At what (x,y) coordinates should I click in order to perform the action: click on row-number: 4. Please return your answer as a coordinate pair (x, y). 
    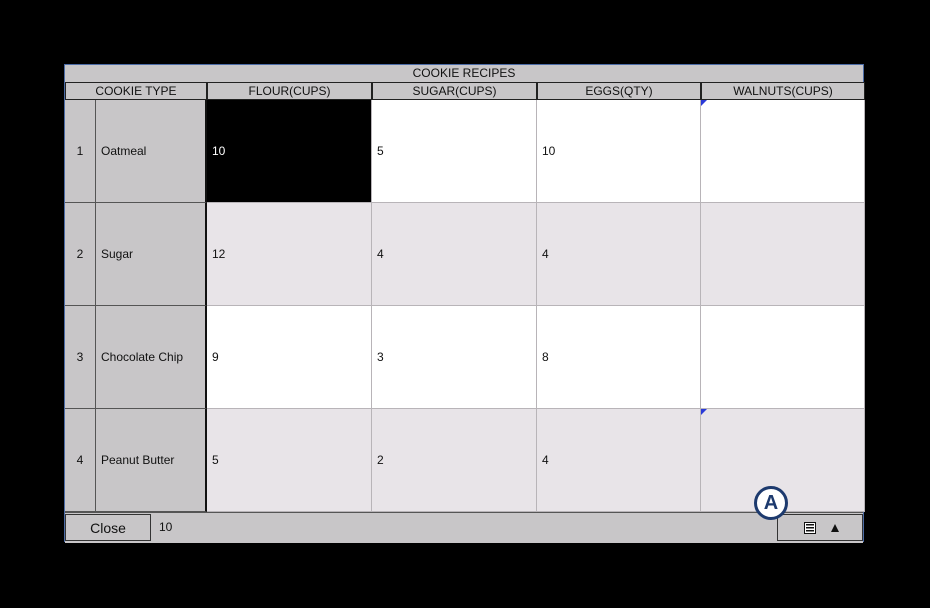
    Looking at the image, I should click on (80, 460).